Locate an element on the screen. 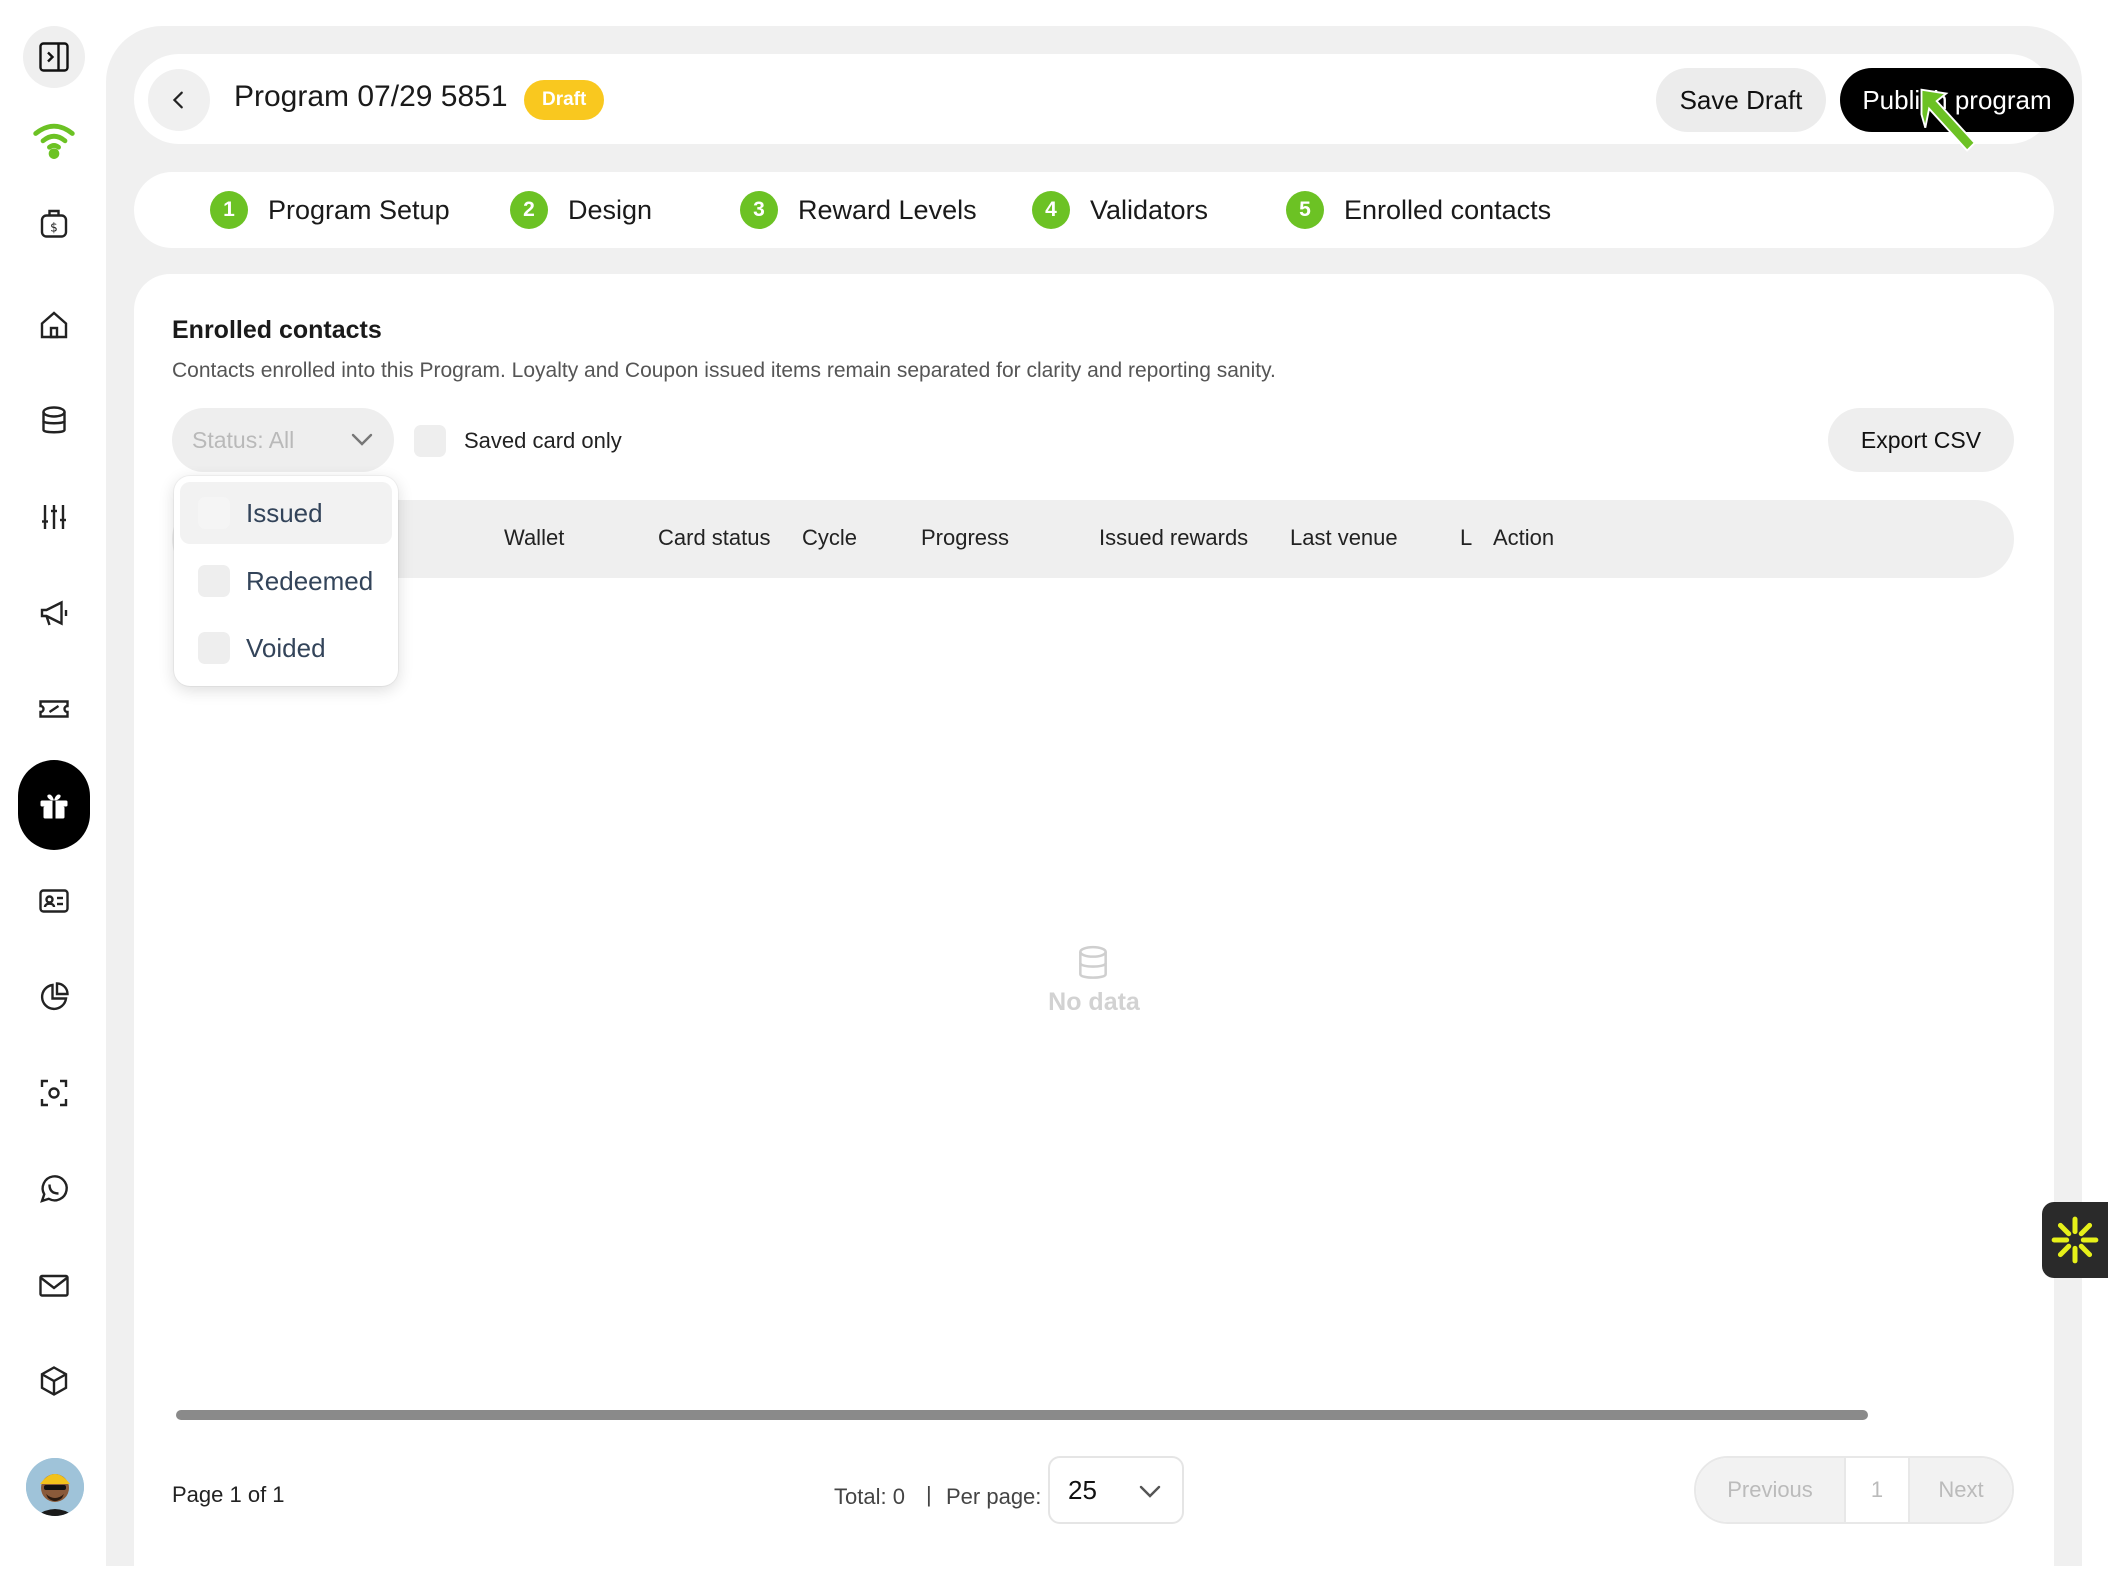 The image size is (2108, 1574). per-page-value: 25 is located at coordinates (1082, 1489).